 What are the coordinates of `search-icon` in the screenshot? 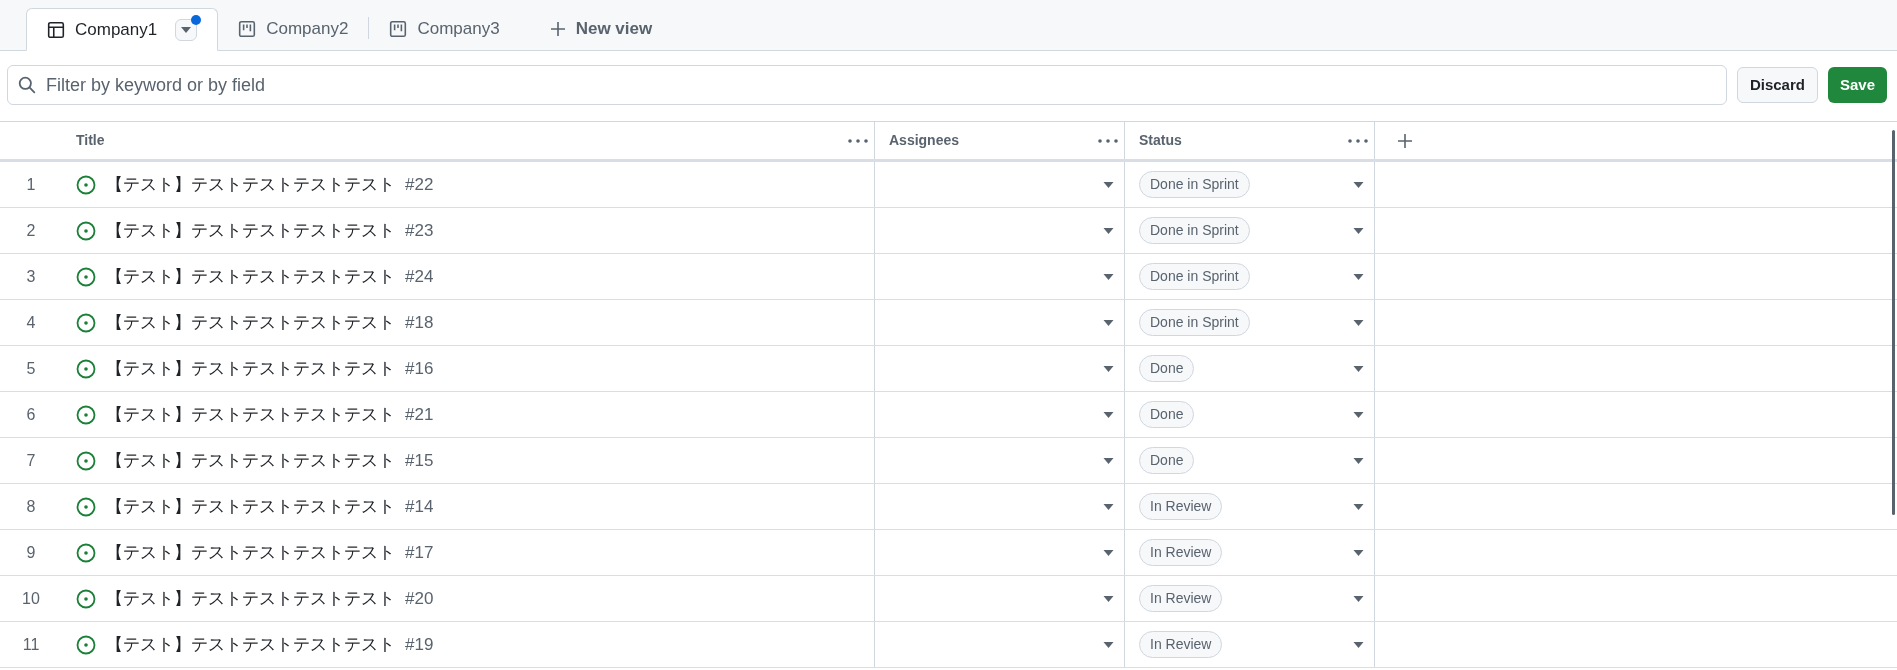 It's located at (27, 85).